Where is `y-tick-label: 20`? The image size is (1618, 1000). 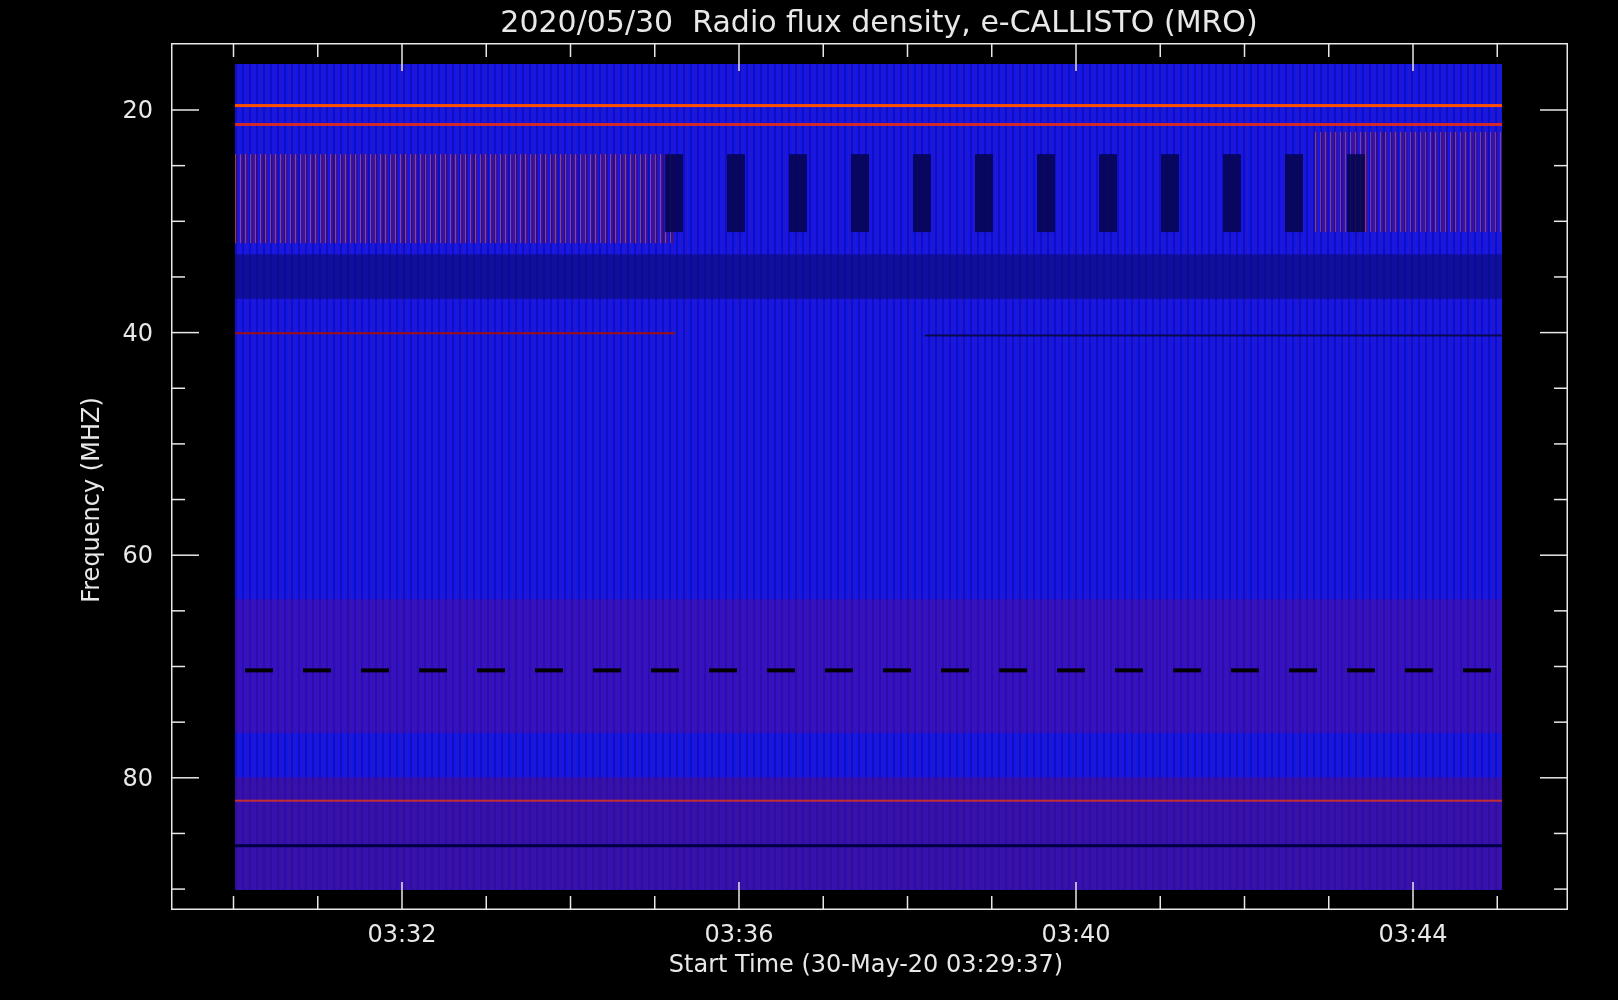
y-tick-label: 20 is located at coordinates (137, 110).